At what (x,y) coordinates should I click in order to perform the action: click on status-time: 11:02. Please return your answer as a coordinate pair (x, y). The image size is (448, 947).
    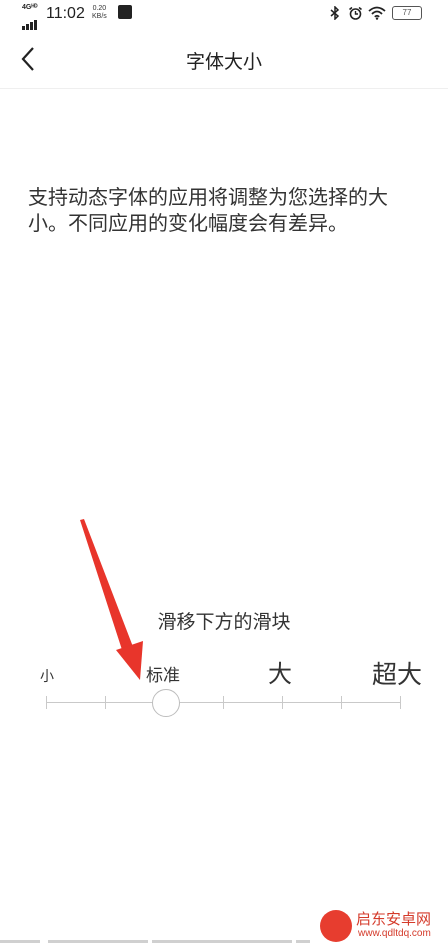
    Looking at the image, I should click on (65, 13).